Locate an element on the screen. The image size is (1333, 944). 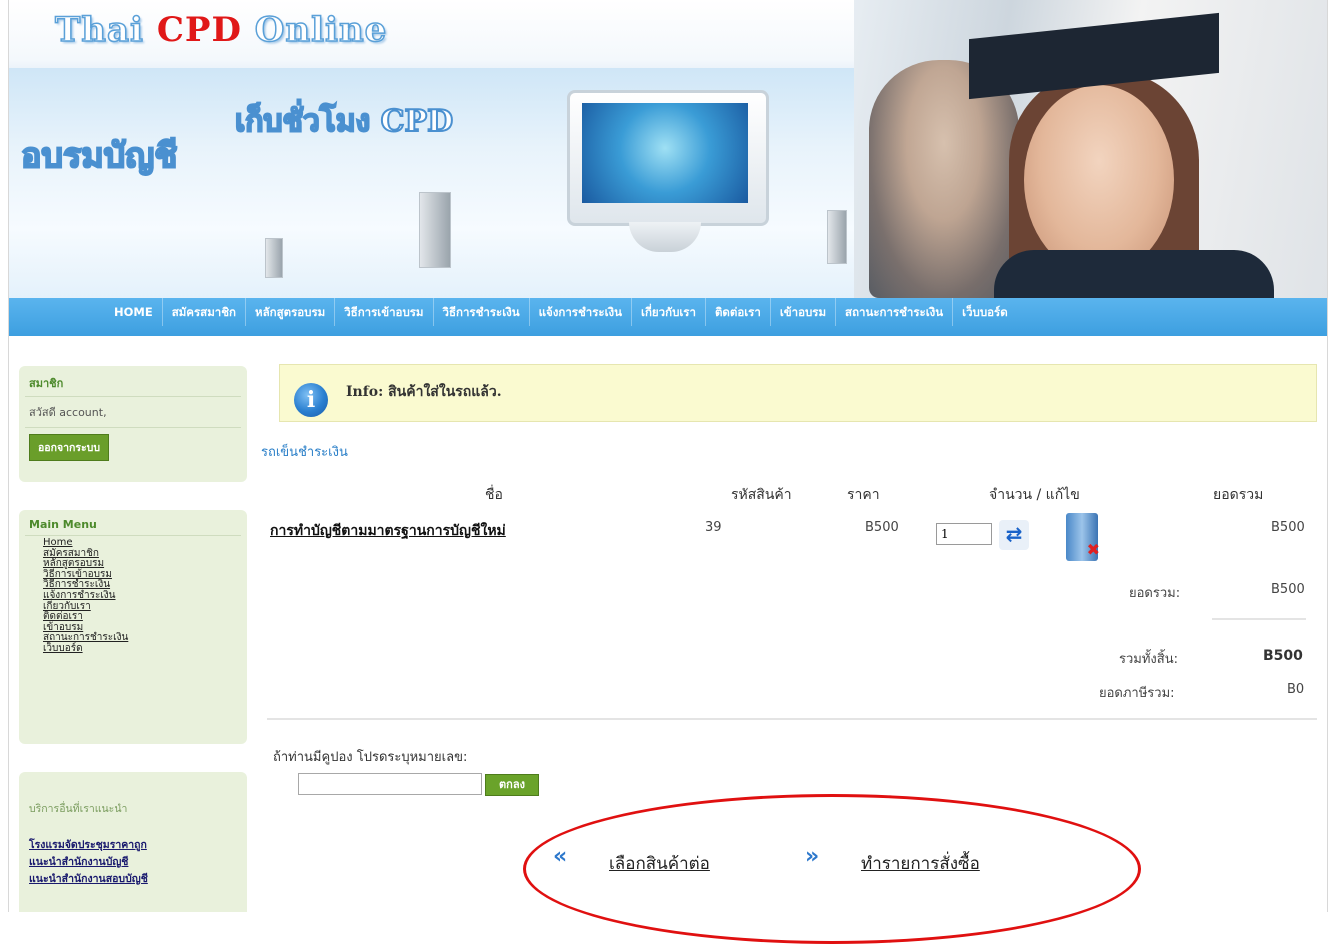
nav-contact: ติดต่อเรา is located at coordinates (738, 312).